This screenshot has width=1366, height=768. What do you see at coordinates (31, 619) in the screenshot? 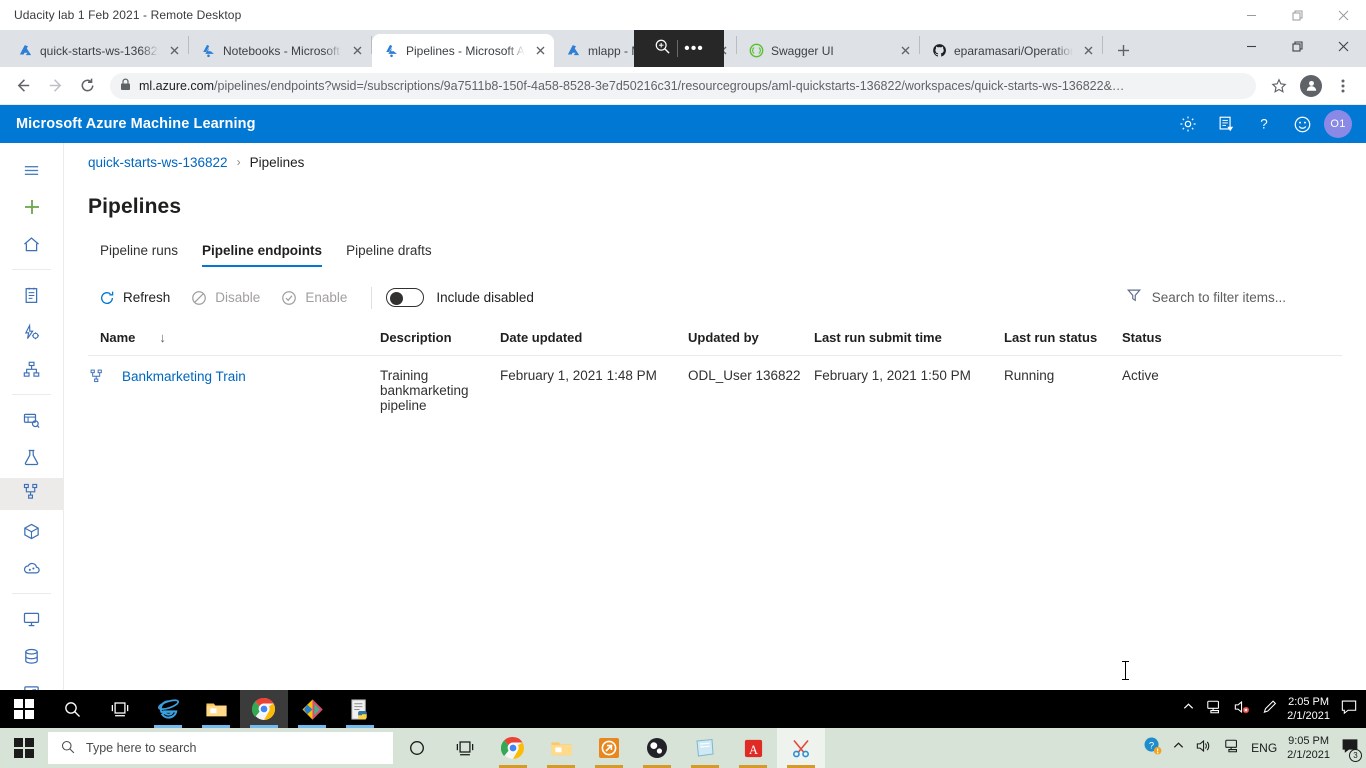
I see `compute-icon` at bounding box center [31, 619].